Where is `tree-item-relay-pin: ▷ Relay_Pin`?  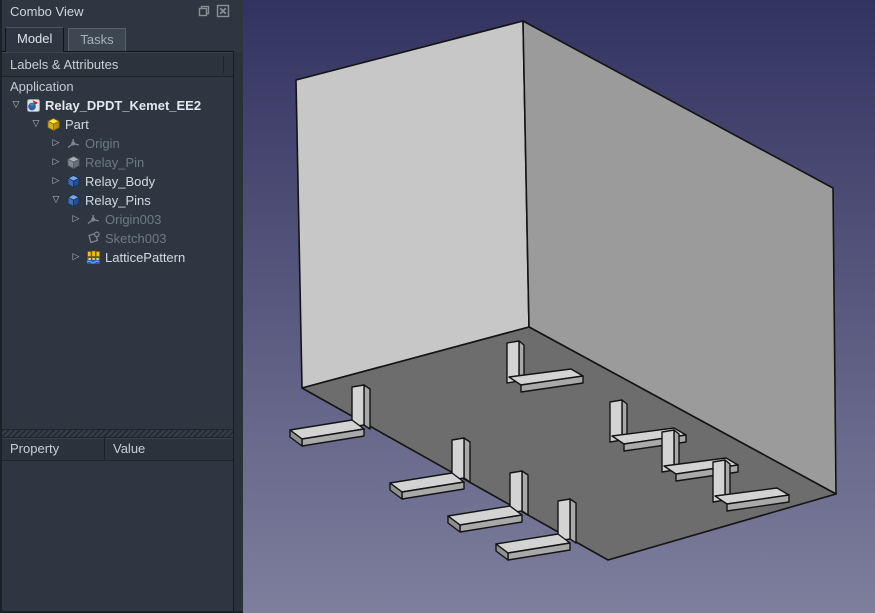 tree-item-relay-pin: ▷ Relay_Pin is located at coordinates (117, 162).